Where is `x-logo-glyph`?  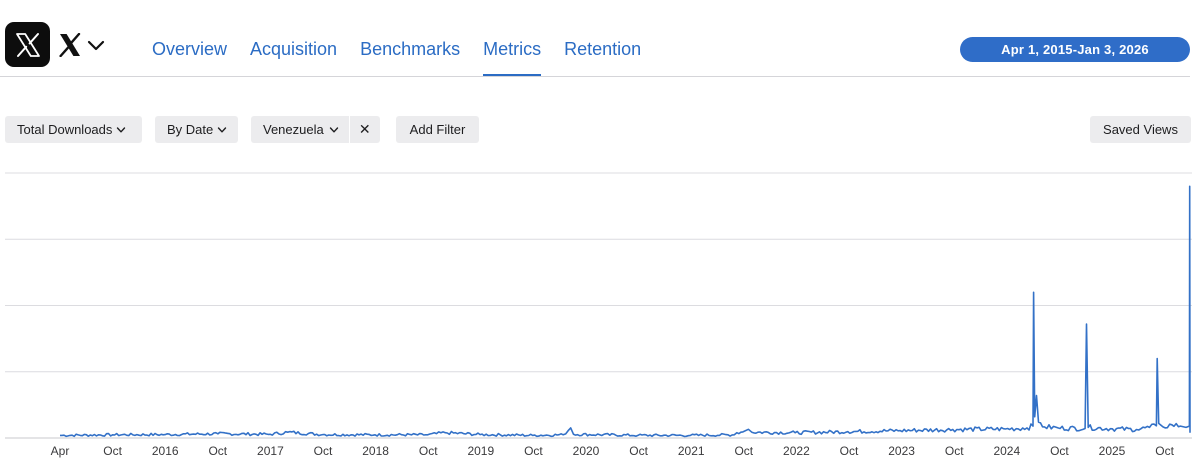
x-logo-glyph is located at coordinates (27, 44).